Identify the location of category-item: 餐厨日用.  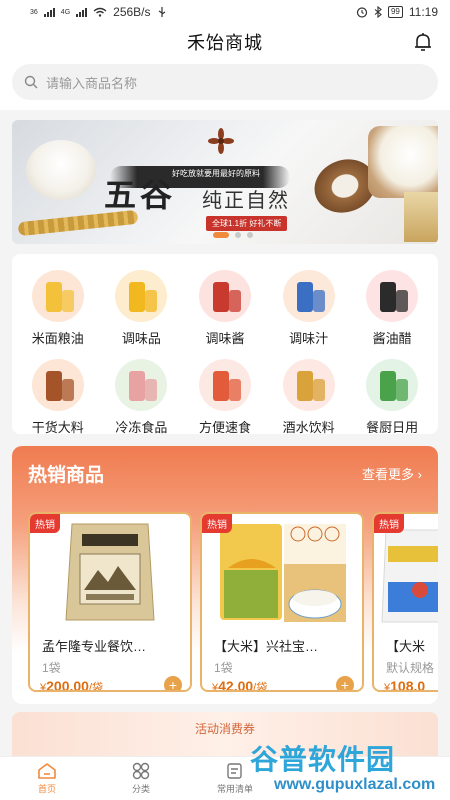
(392, 397).